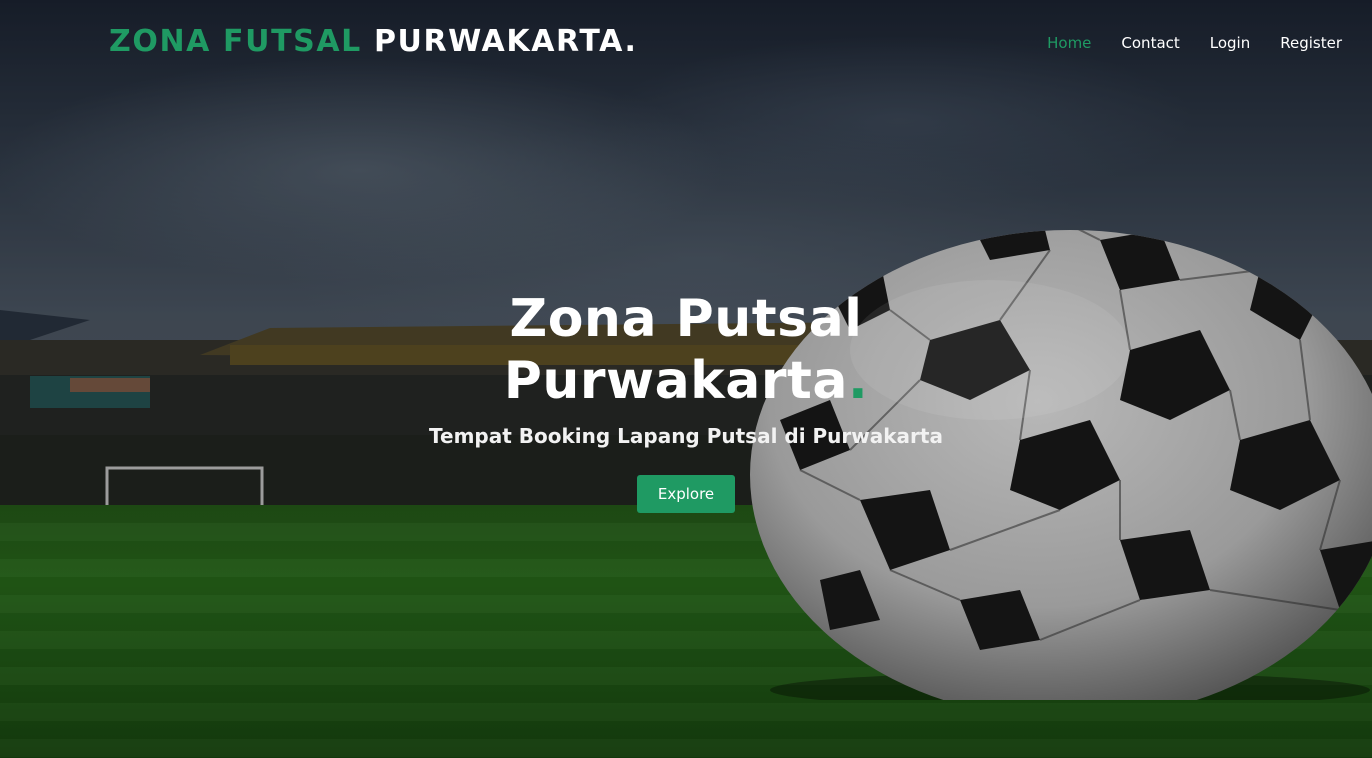 This screenshot has width=1372, height=758. Describe the element at coordinates (686, 319) in the screenshot. I see `hero-title-line1: Zona Putsal` at that location.